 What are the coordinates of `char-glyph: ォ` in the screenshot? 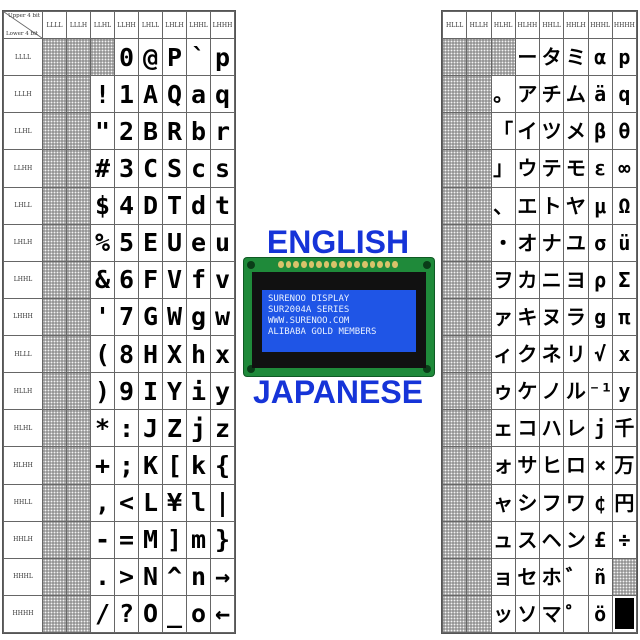 It's located at (503, 465).